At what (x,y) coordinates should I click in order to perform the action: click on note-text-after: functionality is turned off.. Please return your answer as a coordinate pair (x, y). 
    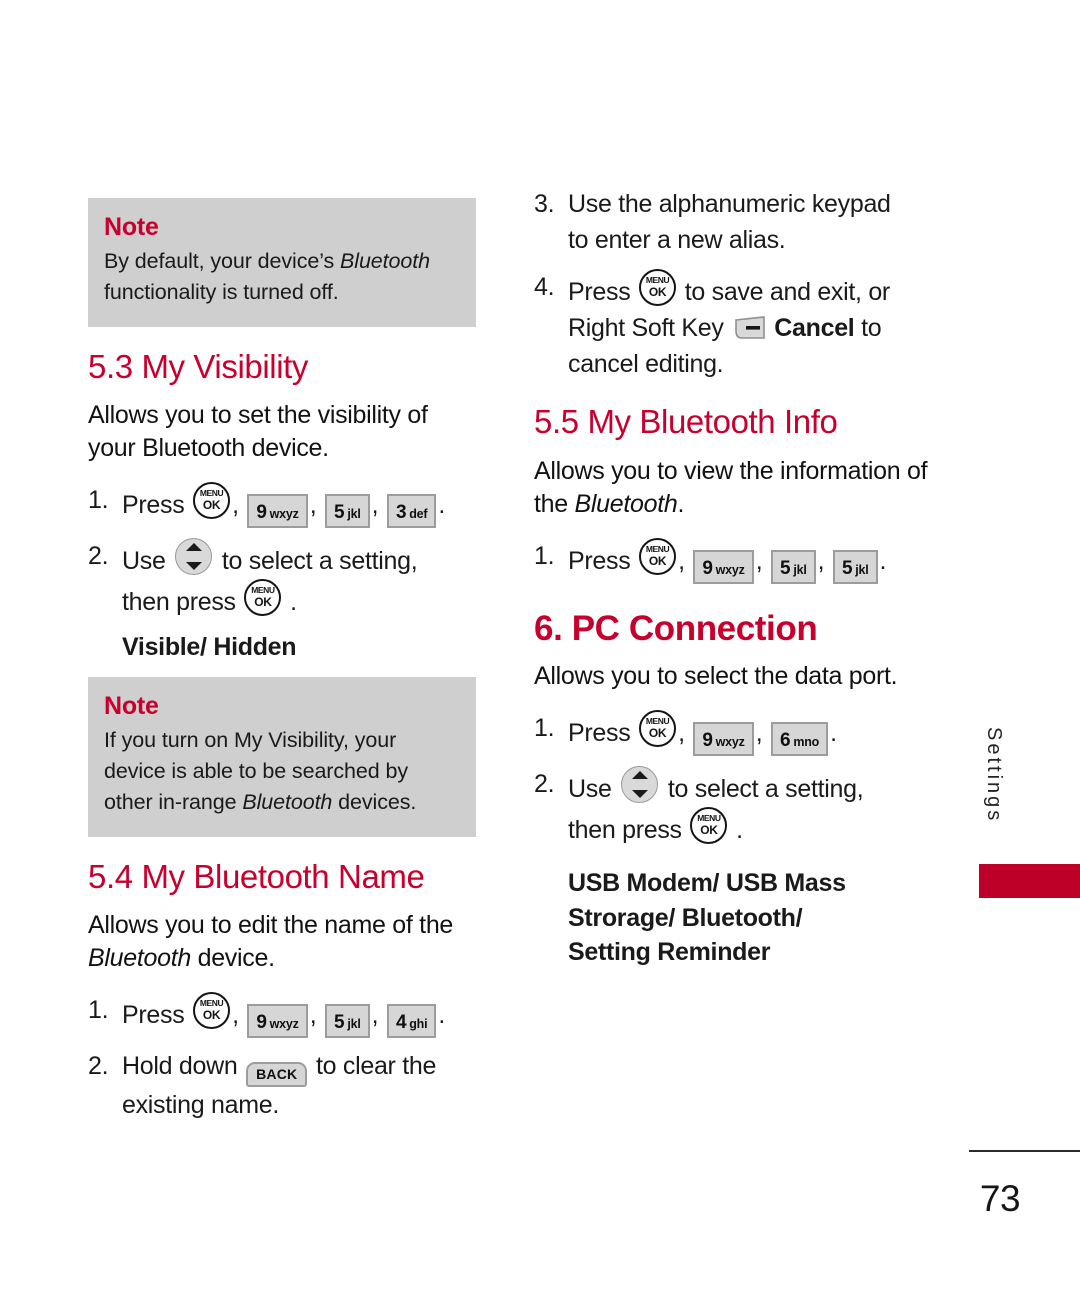
    Looking at the image, I should click on (221, 292).